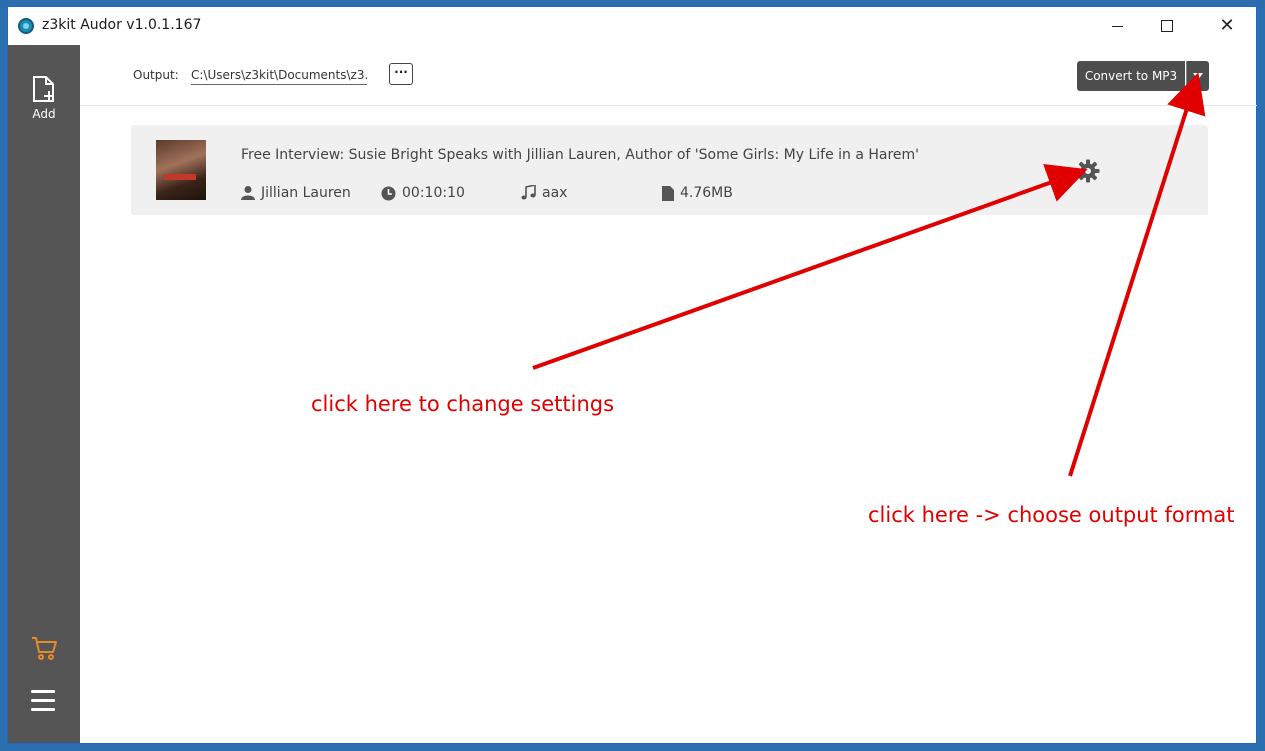 The image size is (1265, 751). Describe the element at coordinates (810, 266) in the screenshot. I see `settings-arrow` at that location.